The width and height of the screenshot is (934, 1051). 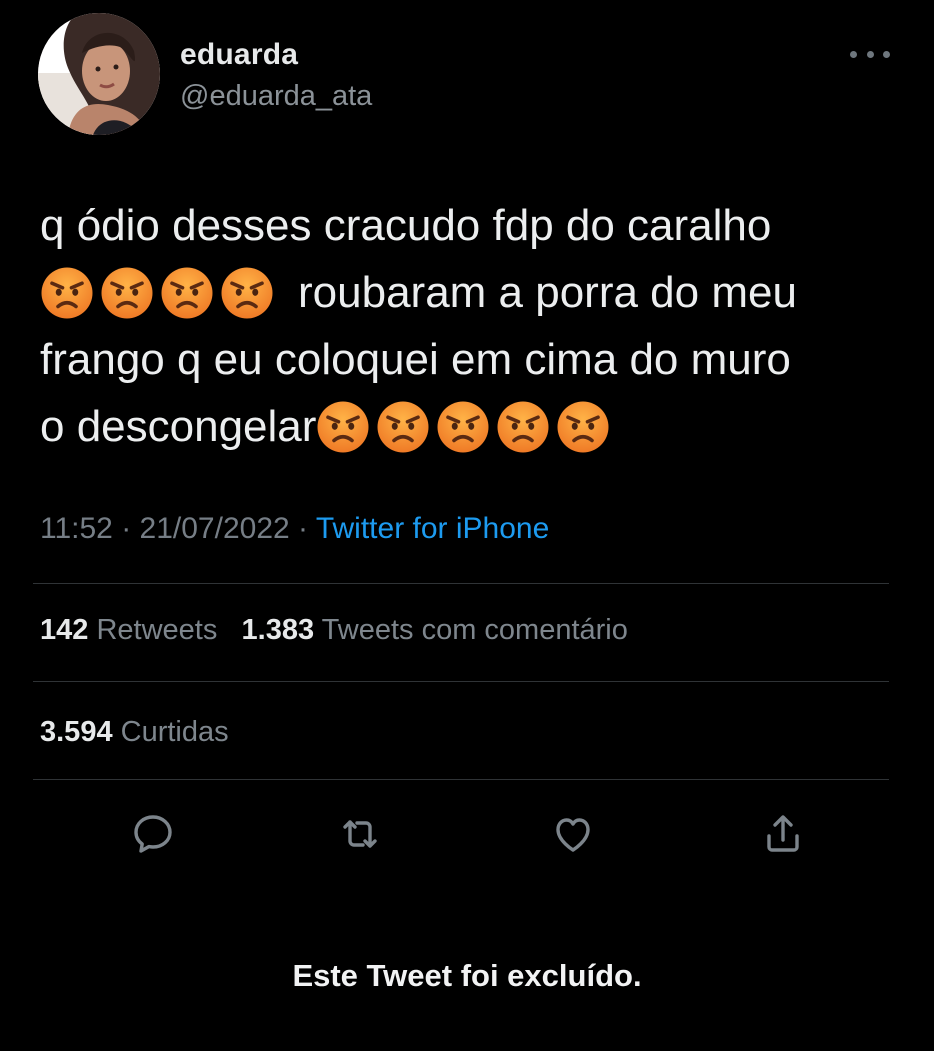 What do you see at coordinates (474, 630) in the screenshot?
I see `quotes-label: Tweets com comentário` at bounding box center [474, 630].